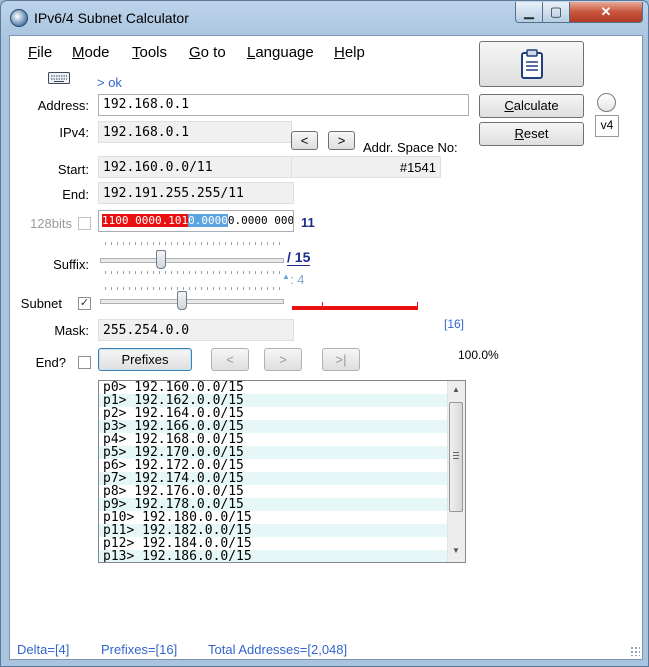 The width and height of the screenshot is (649, 667). I want to click on bits128-checkbox, so click(84, 223).